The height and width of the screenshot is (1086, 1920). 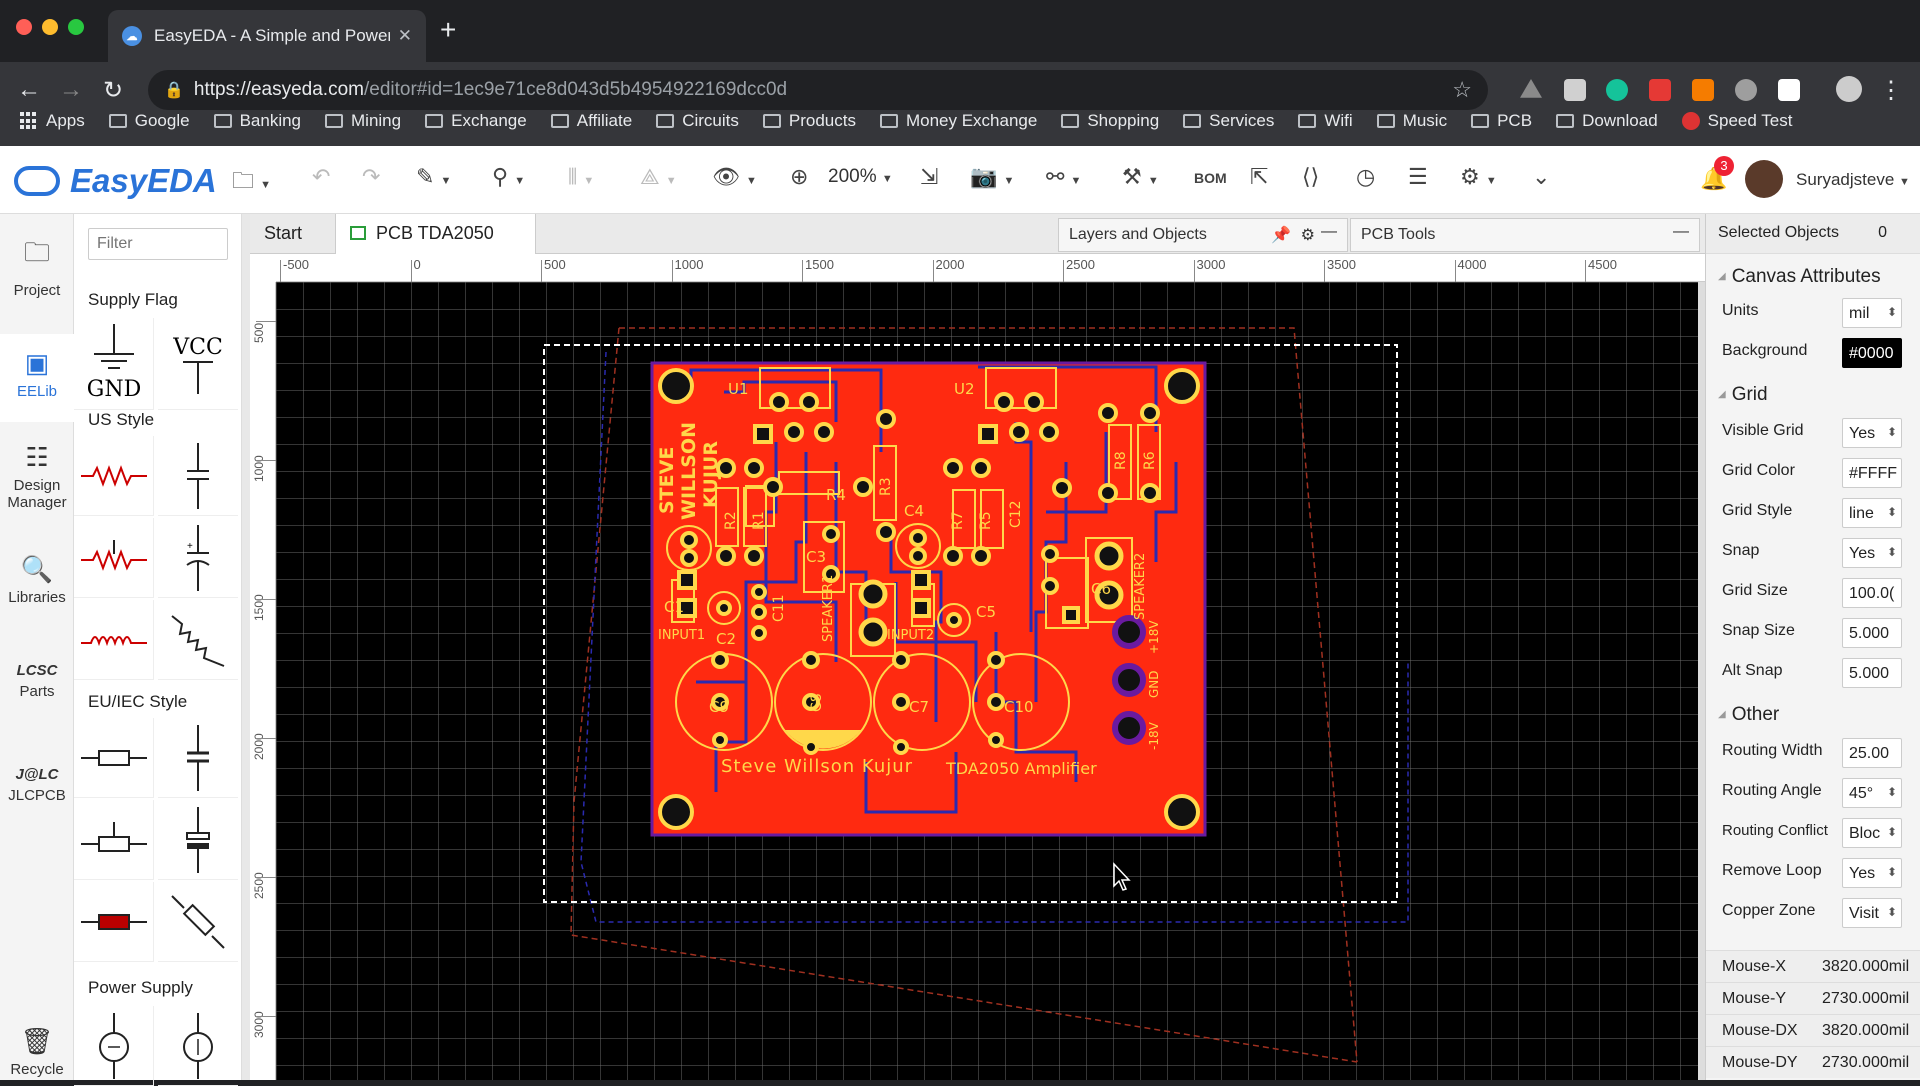 I want to click on forward-icon: →, so click(x=71, y=90).